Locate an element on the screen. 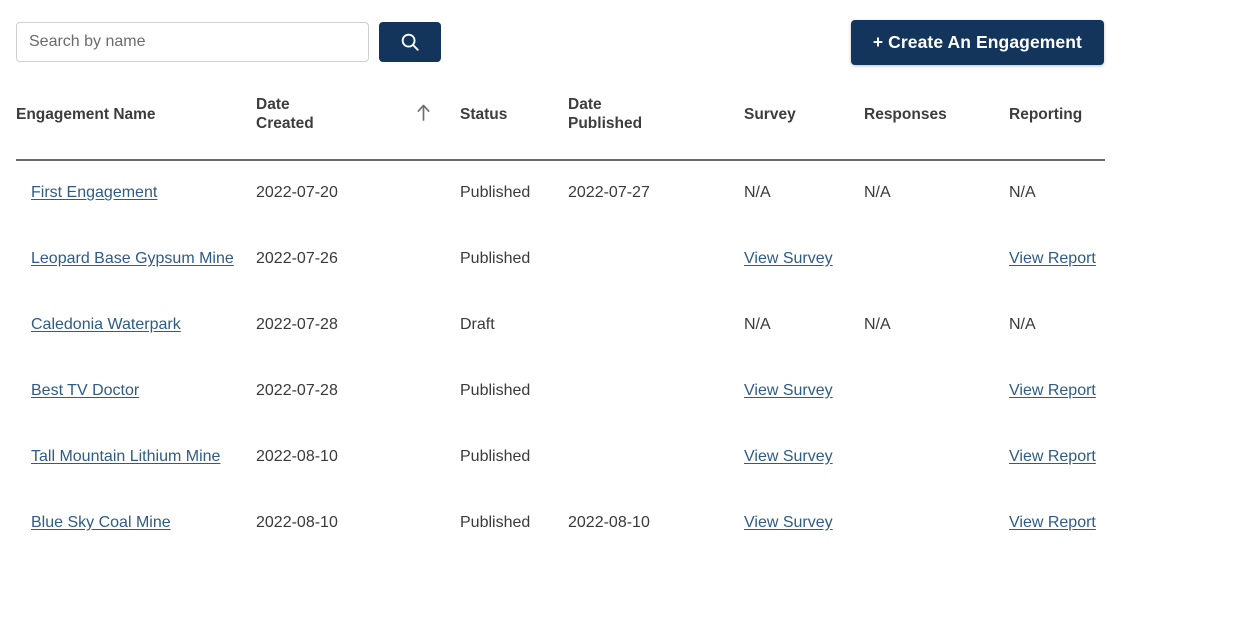  engagement-name-link: First Engagement is located at coordinates (136, 193).